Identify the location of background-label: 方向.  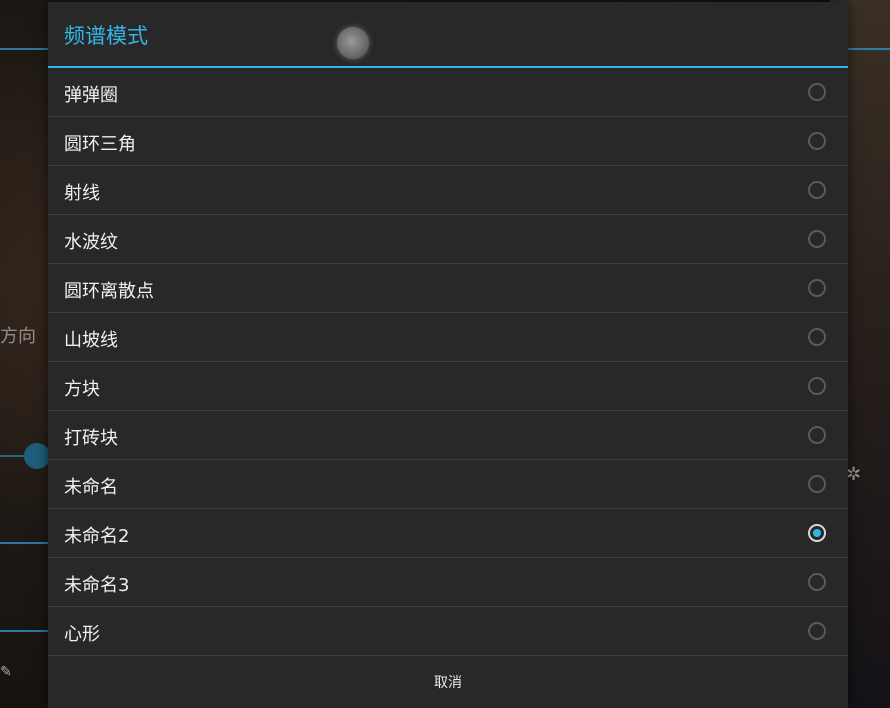
(18, 336).